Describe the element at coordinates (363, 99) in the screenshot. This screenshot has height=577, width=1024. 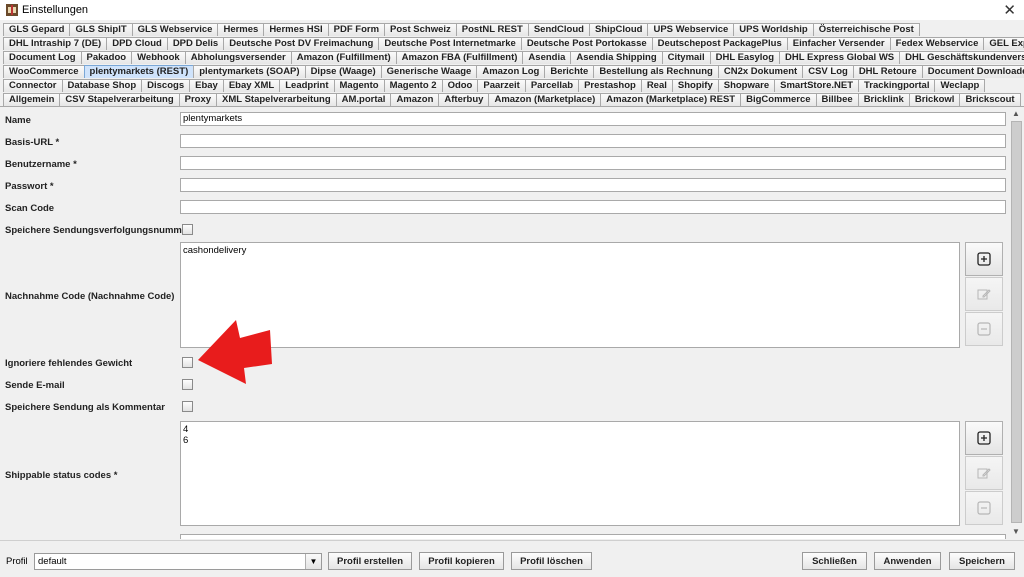
I see `tab-am-portal: AM.portal` at that location.